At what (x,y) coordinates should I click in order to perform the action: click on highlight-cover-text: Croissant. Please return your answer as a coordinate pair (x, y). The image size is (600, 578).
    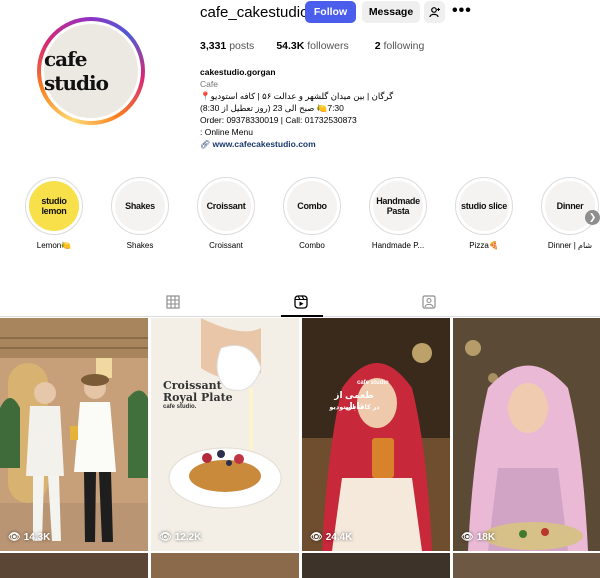
    Looking at the image, I should click on (226, 206).